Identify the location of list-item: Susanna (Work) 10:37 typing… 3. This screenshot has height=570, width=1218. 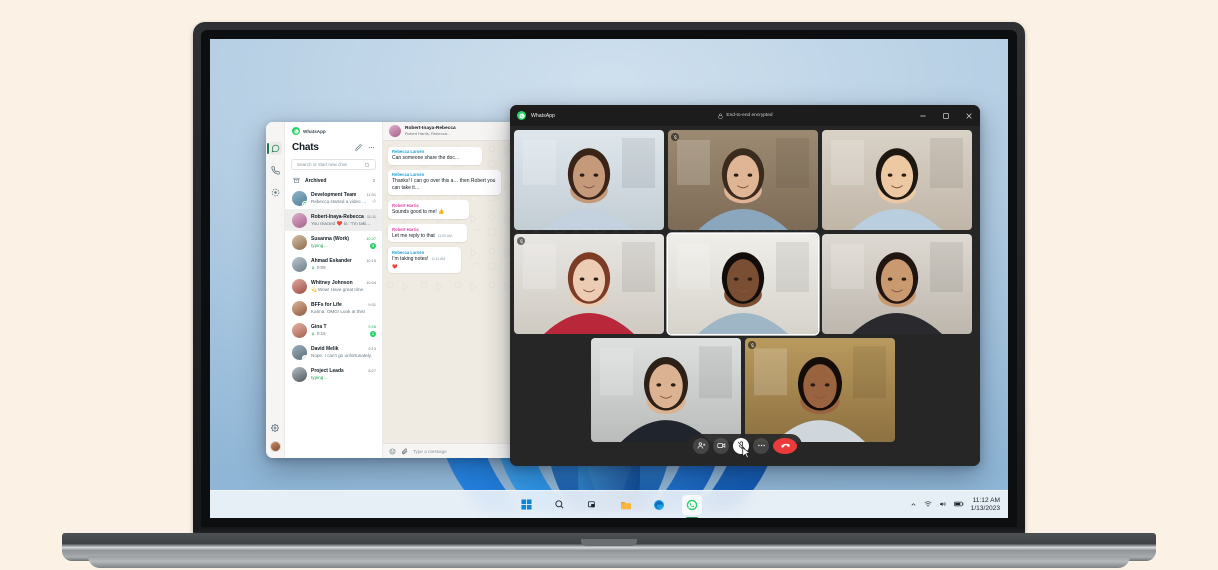
(333, 242).